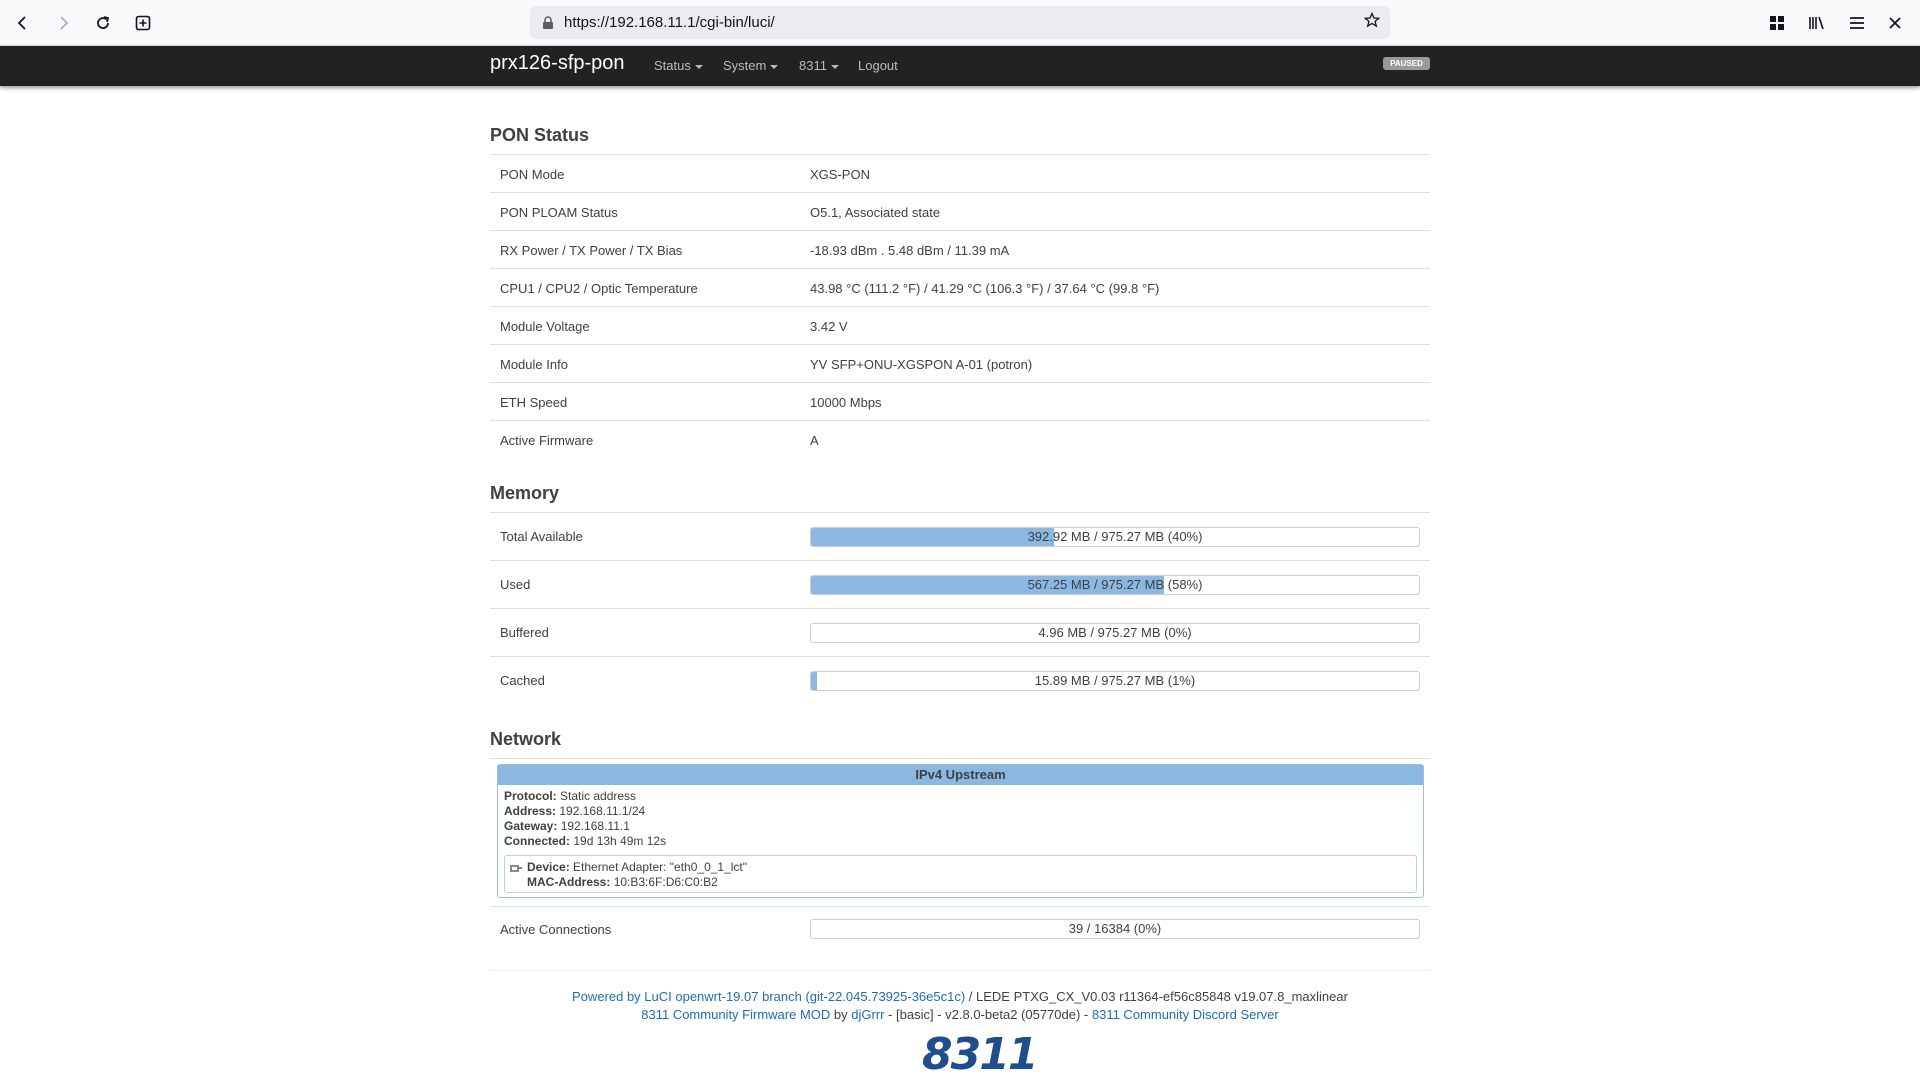 This screenshot has height=1080, width=1920. I want to click on connected-line: Connected: 19d 13h 49m 12s, so click(585, 841).